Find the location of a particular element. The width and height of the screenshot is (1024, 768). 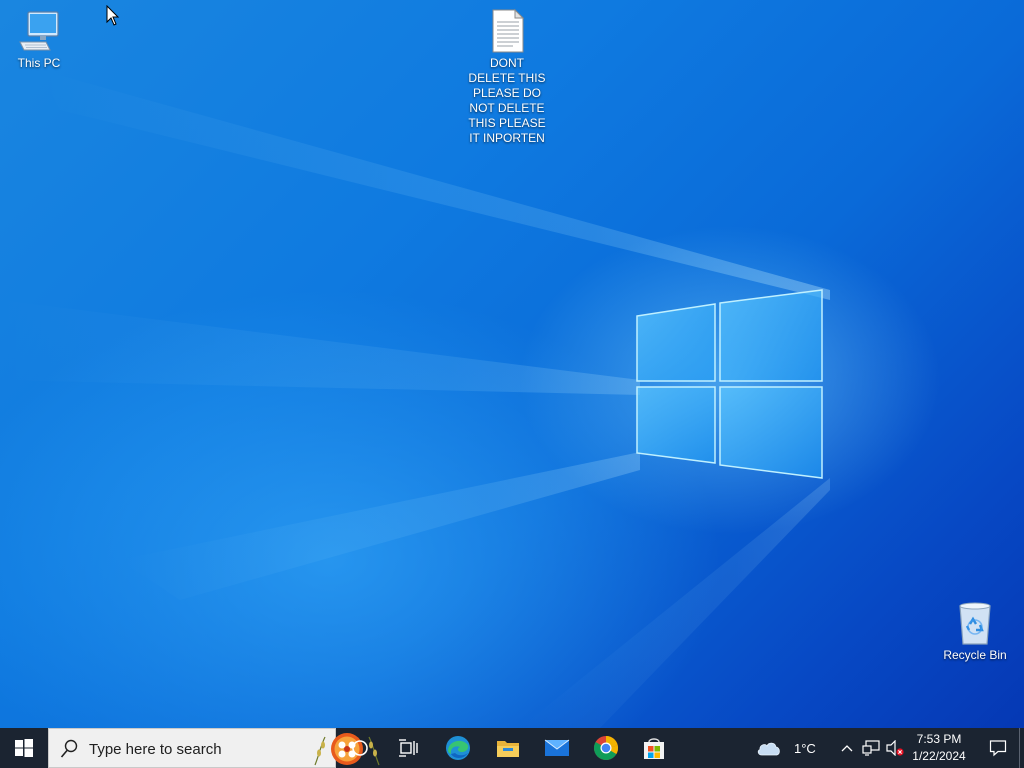

start-button is located at coordinates (24, 748).